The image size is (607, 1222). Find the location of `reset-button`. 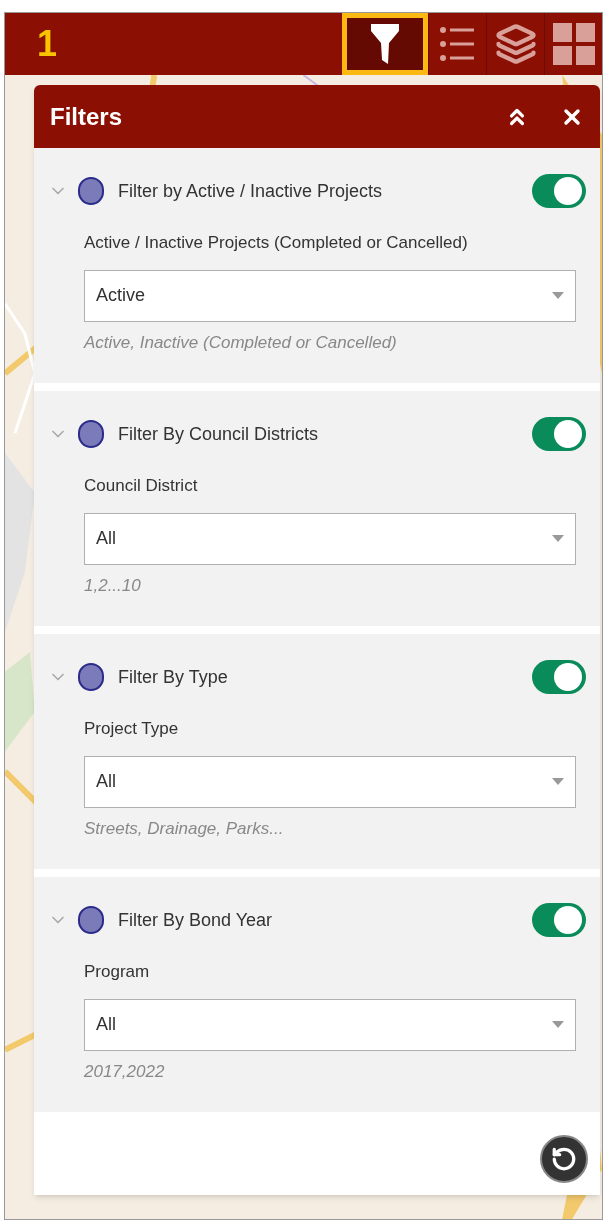

reset-button is located at coordinates (564, 1159).